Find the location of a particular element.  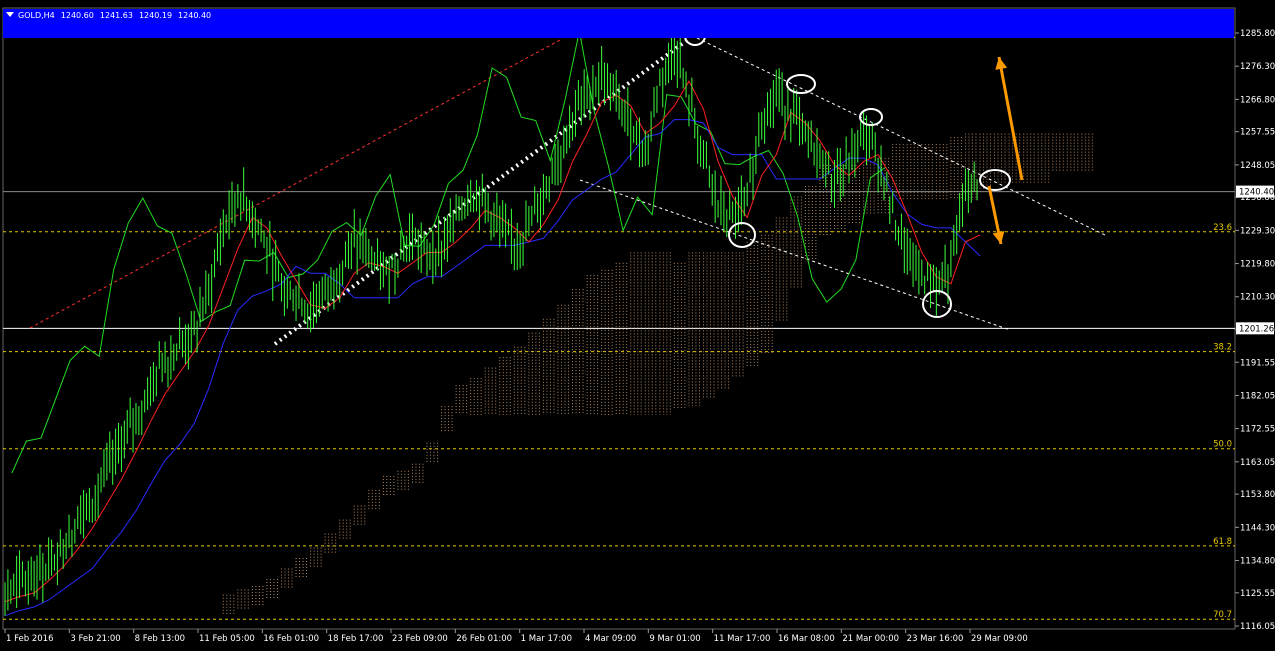

date-tick-label: 16 Mar 08:00 is located at coordinates (806, 639).